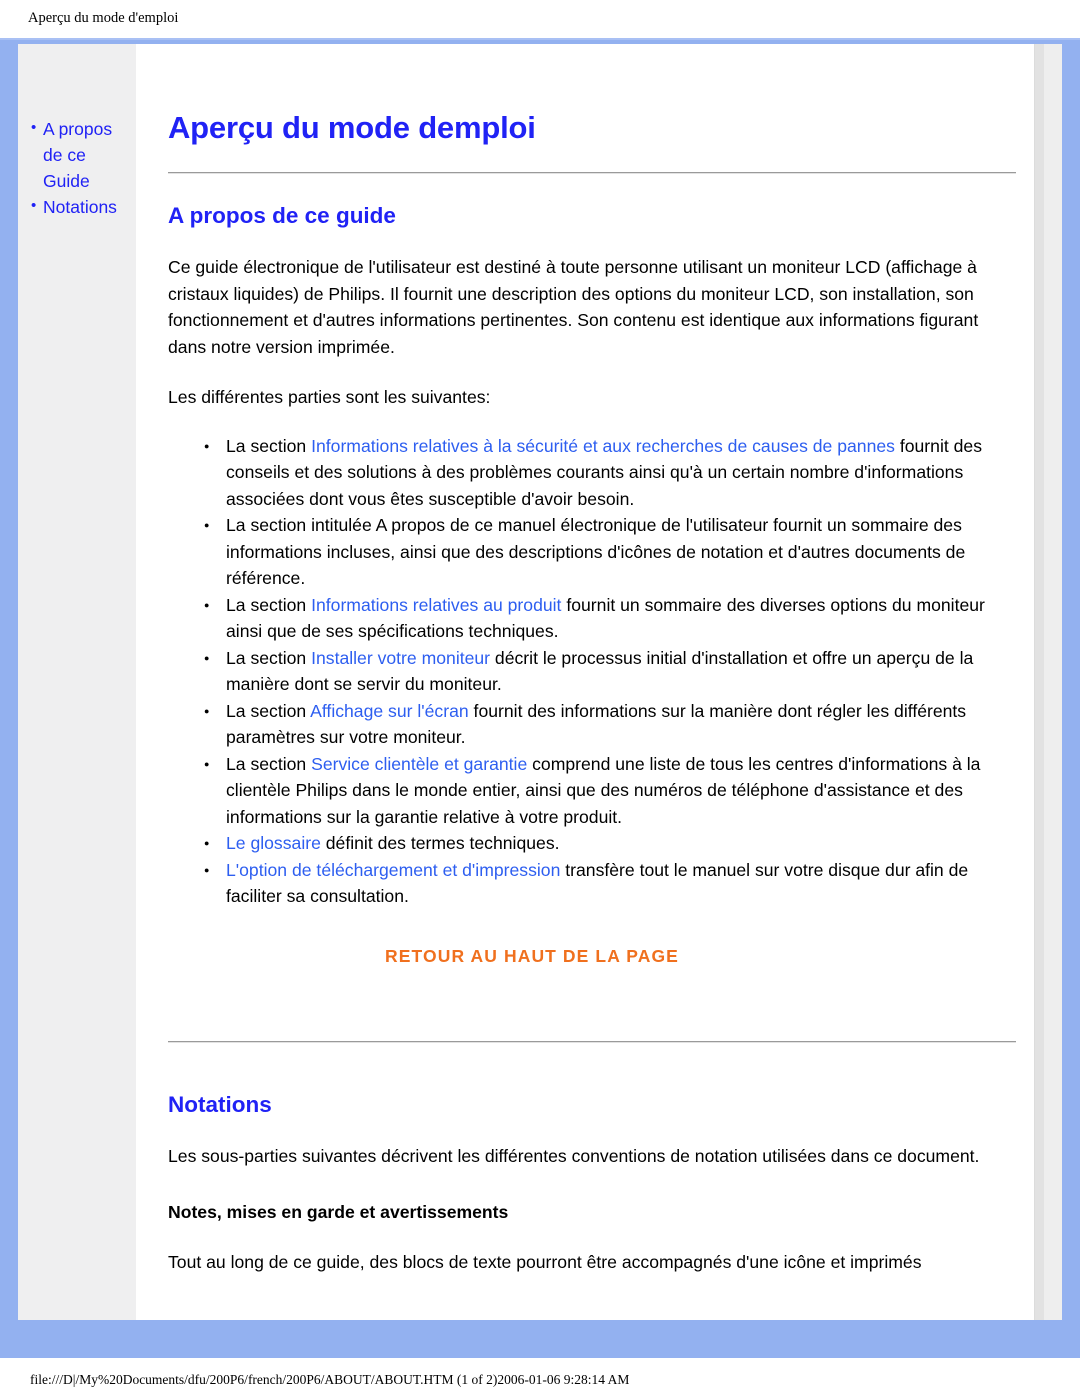 Image resolution: width=1080 pixels, height=1397 pixels. What do you see at coordinates (1039, 682) in the screenshot?
I see `scrollbar-track-shade` at bounding box center [1039, 682].